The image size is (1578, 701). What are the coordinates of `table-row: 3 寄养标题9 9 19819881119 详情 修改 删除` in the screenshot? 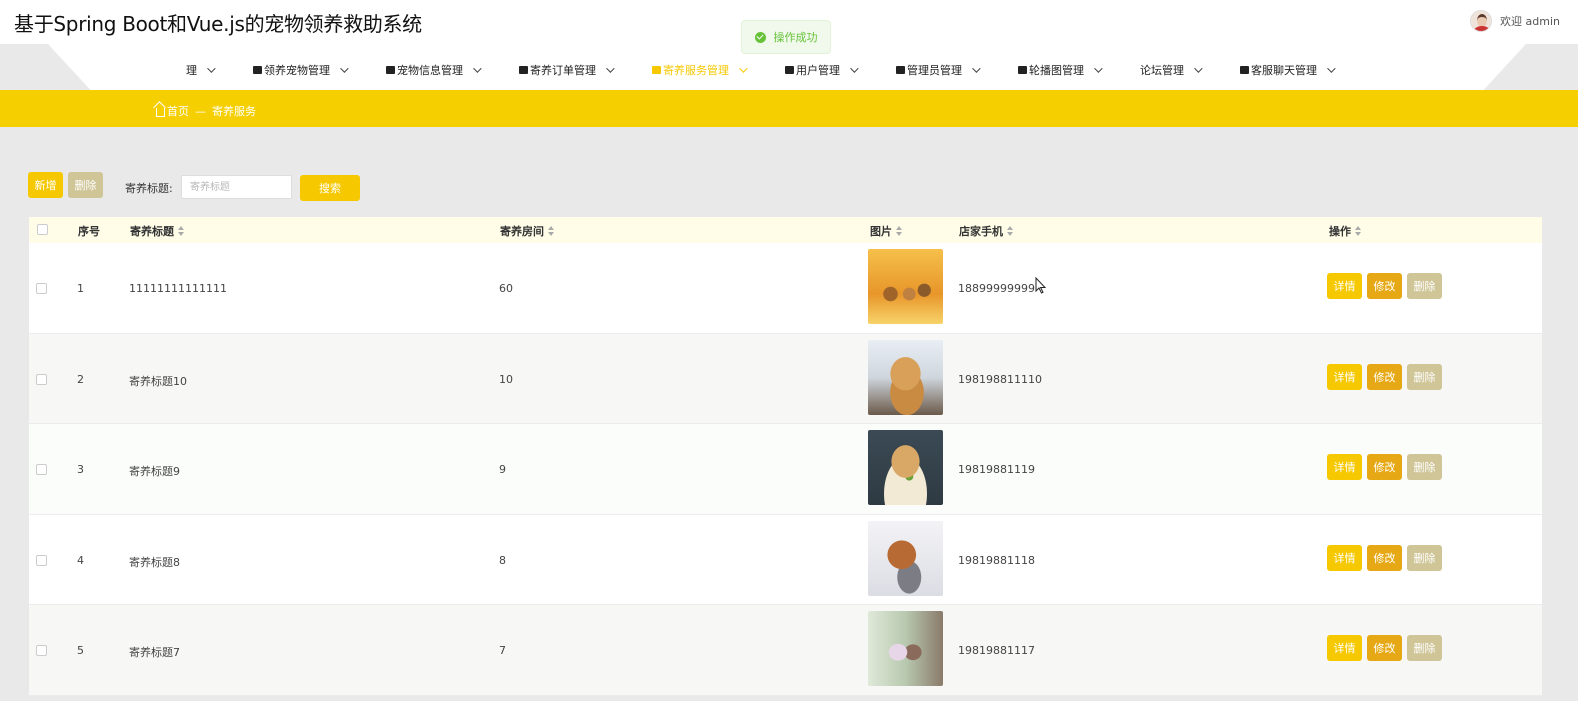 It's located at (785, 469).